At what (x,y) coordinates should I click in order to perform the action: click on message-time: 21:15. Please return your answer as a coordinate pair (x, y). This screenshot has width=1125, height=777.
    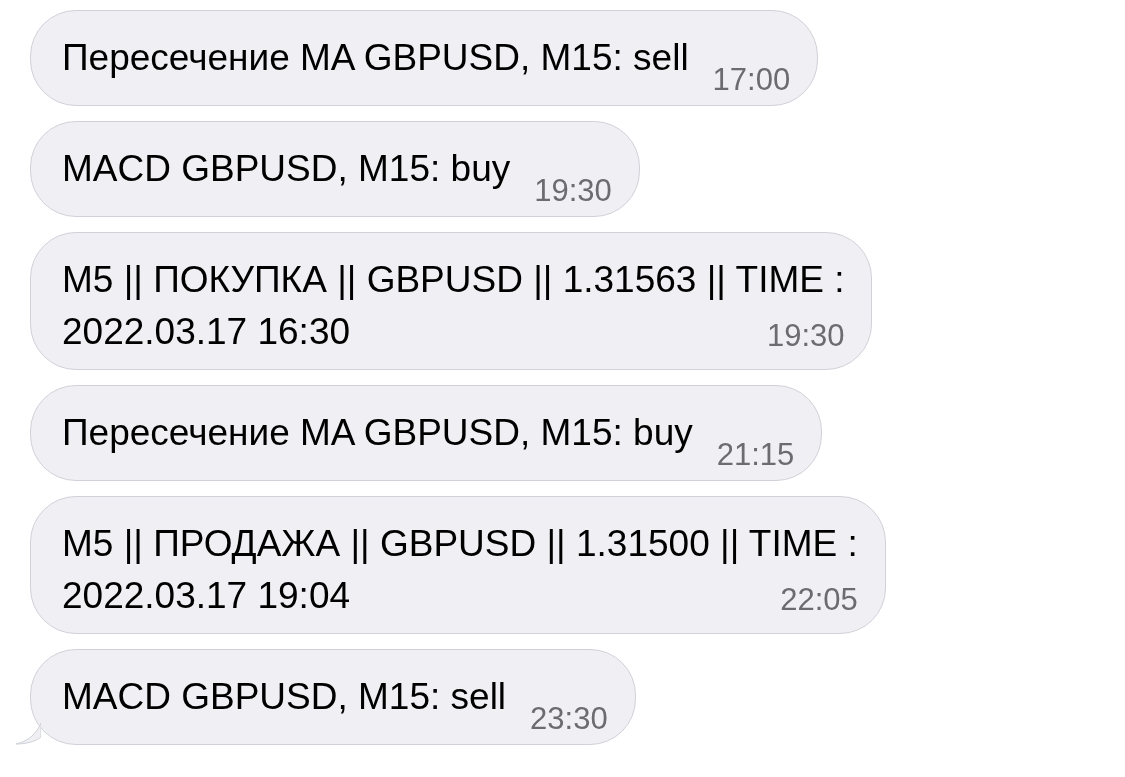
    Looking at the image, I should click on (755, 455).